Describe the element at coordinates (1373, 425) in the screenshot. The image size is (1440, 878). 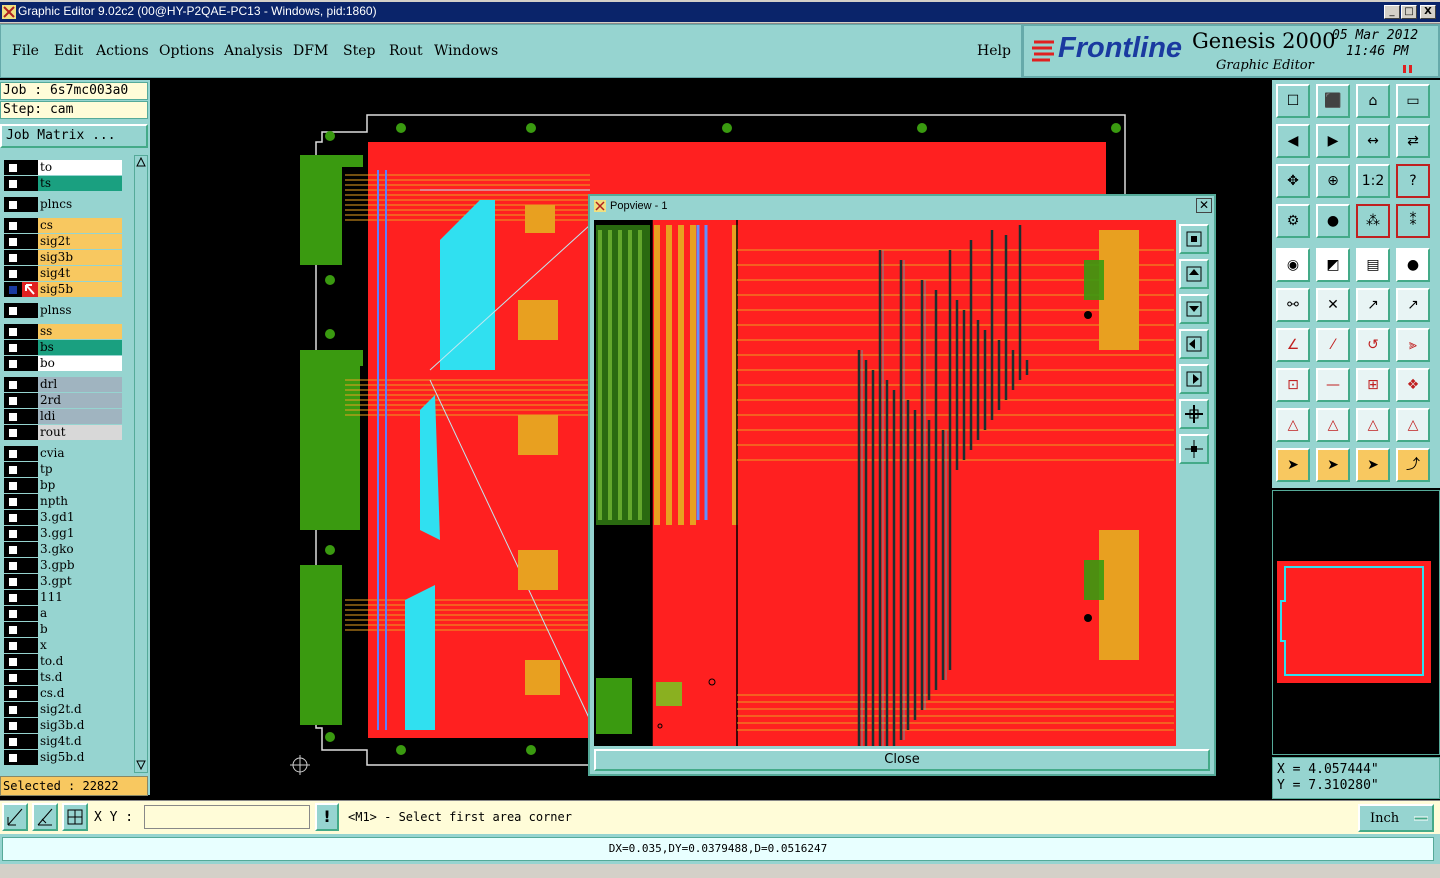
I see `triangle-3-button: △` at that location.